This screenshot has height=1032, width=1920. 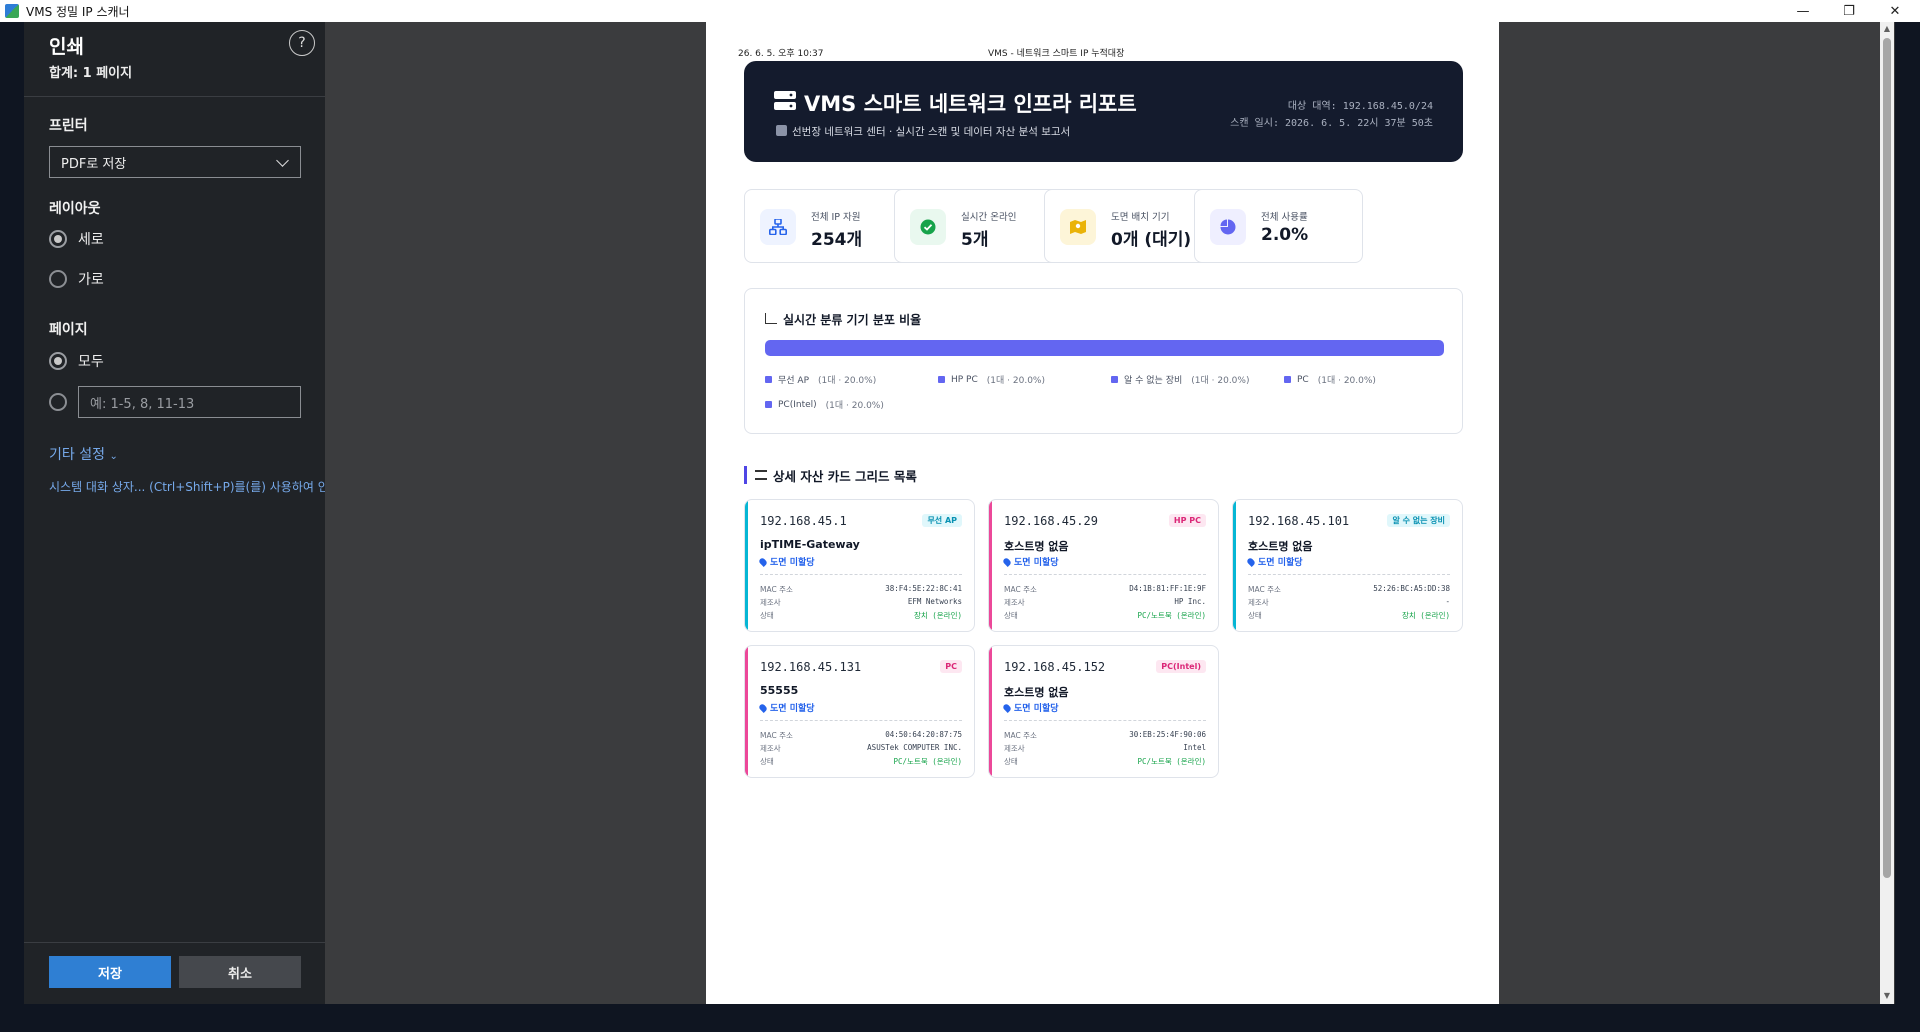 What do you see at coordinates (75, 209) in the screenshot?
I see `layout-label: 레이아웃` at bounding box center [75, 209].